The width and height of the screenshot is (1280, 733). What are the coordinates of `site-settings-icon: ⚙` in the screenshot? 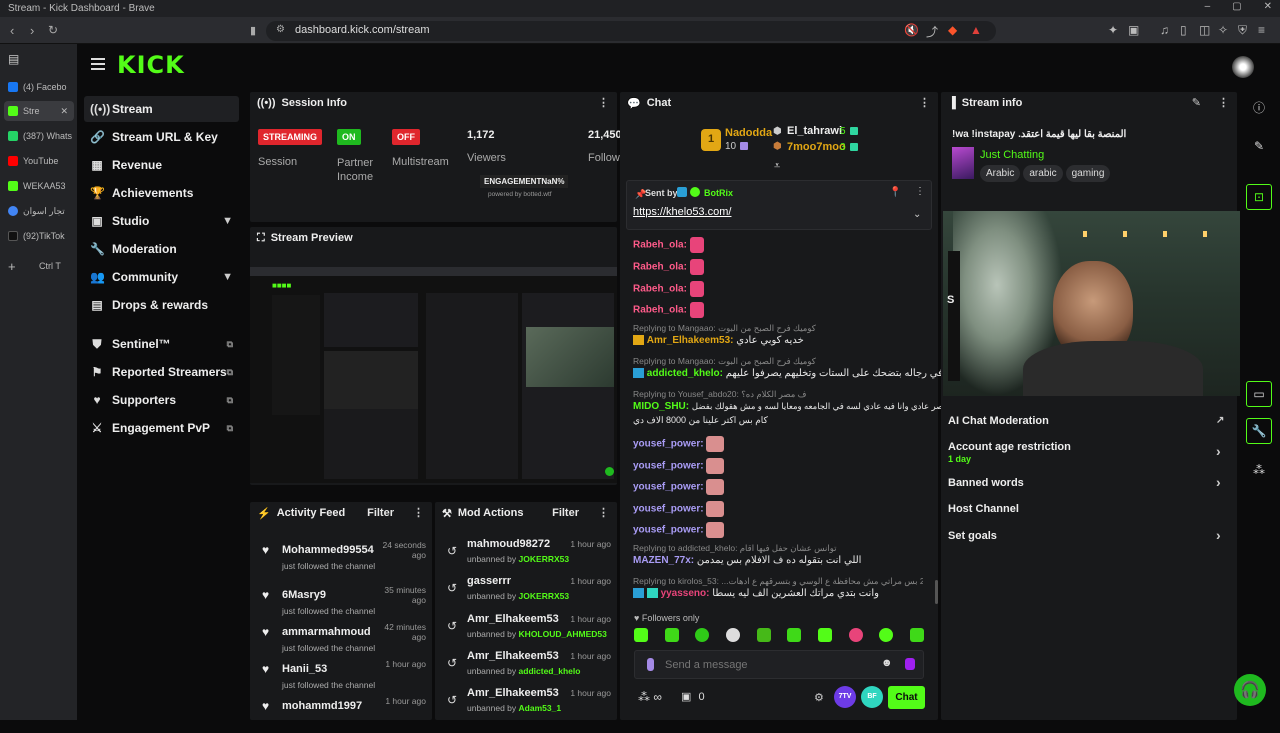 It's located at (280, 29).